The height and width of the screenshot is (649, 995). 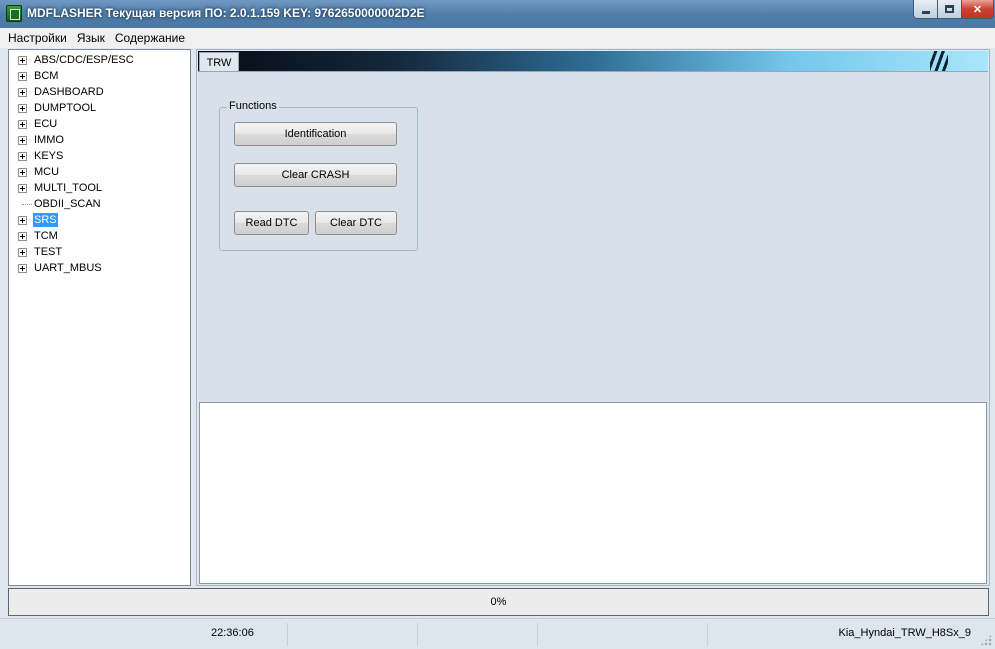 I want to click on tree-connector, so click(x=27, y=204).